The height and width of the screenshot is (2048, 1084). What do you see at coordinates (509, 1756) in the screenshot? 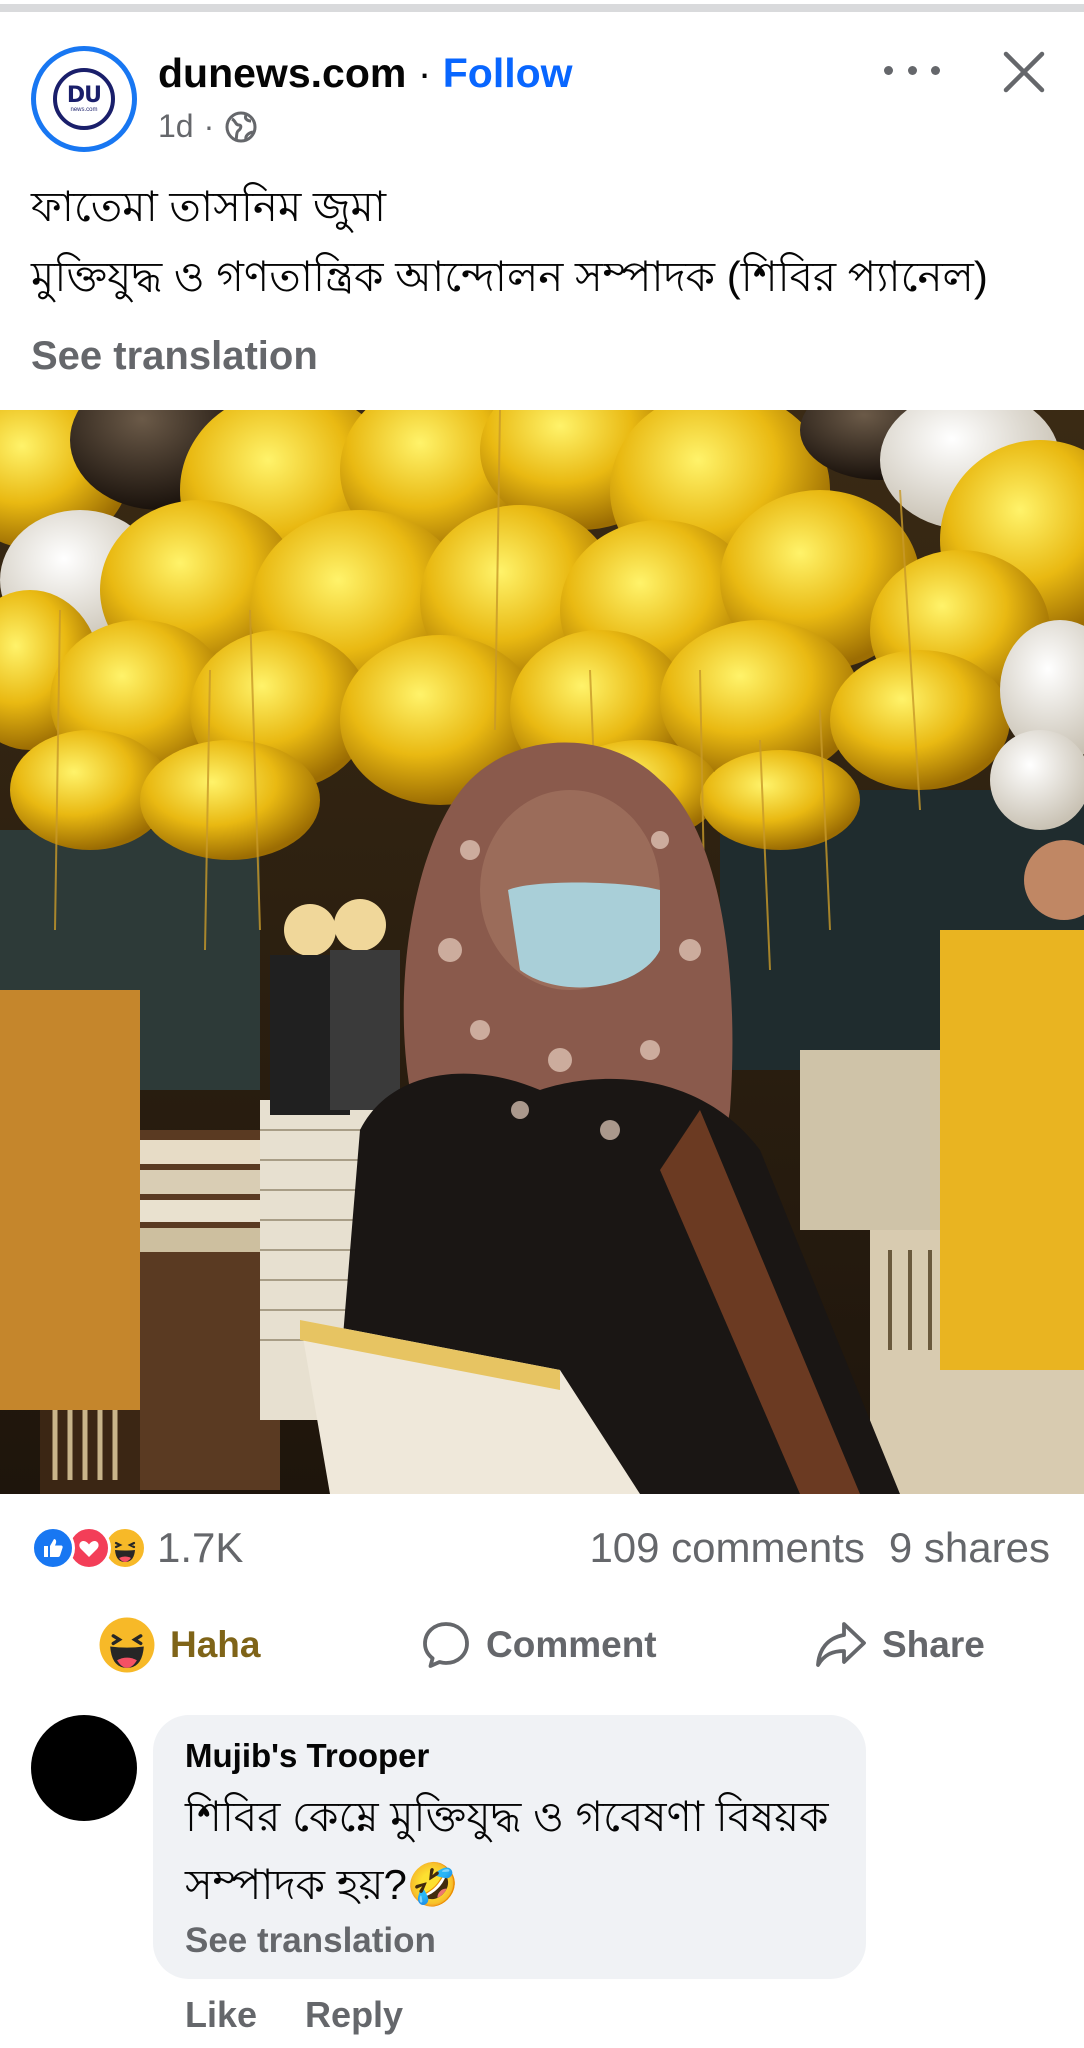
I see `comment-author: Mujib's Trooper` at bounding box center [509, 1756].